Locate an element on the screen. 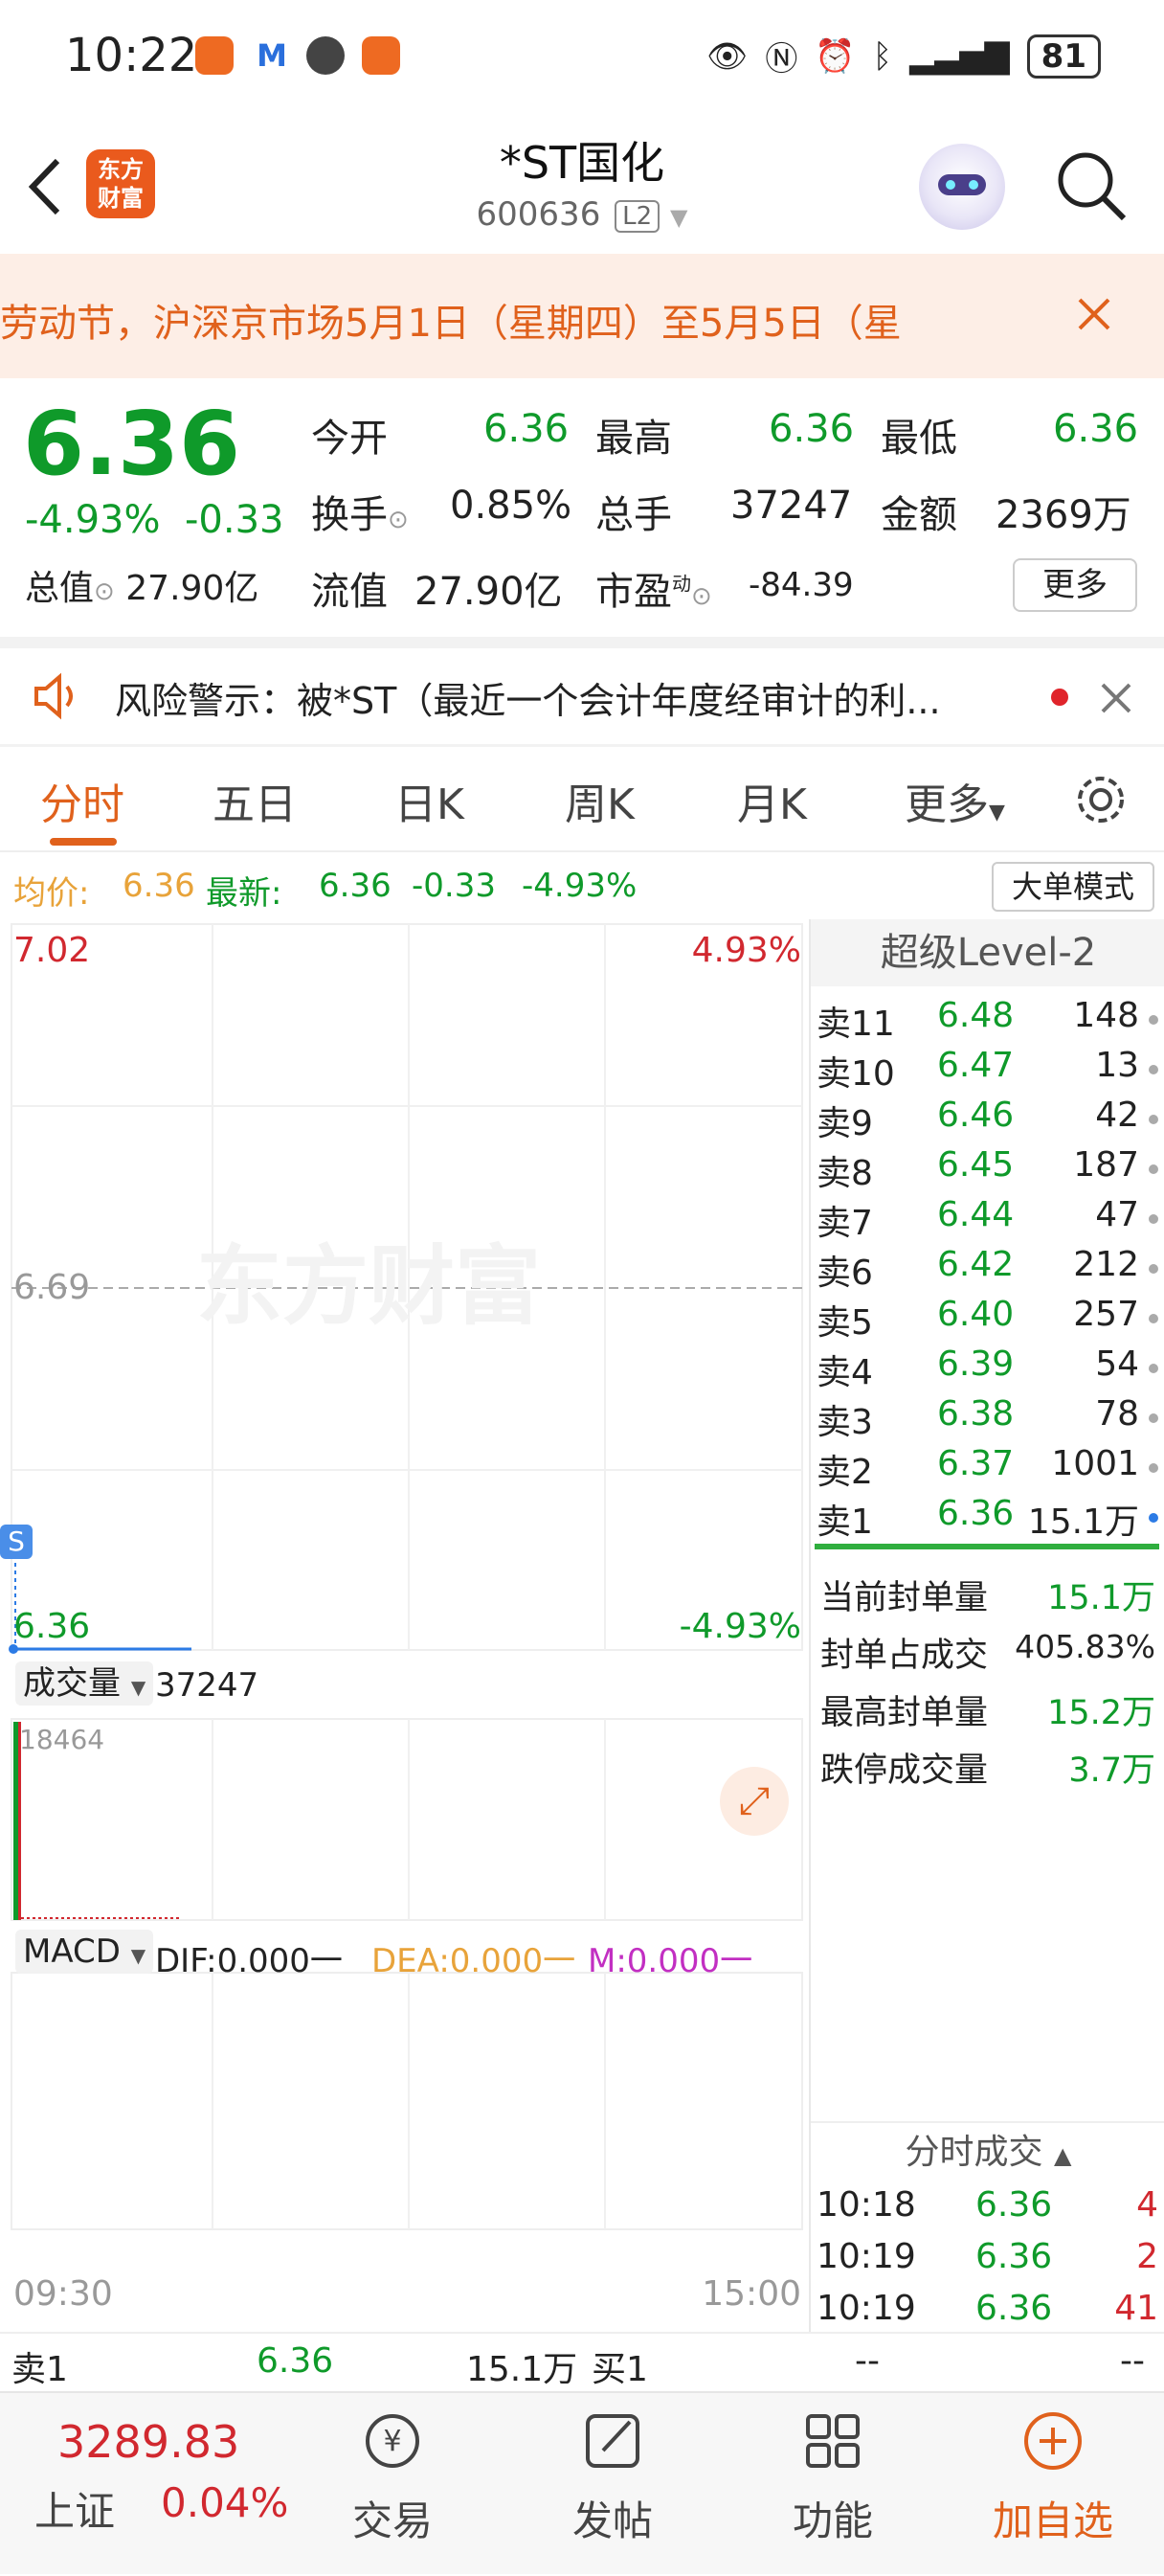 Image resolution: width=1164 pixels, height=2576 pixels. watermark: 东方财富 is located at coordinates (368, 1286).